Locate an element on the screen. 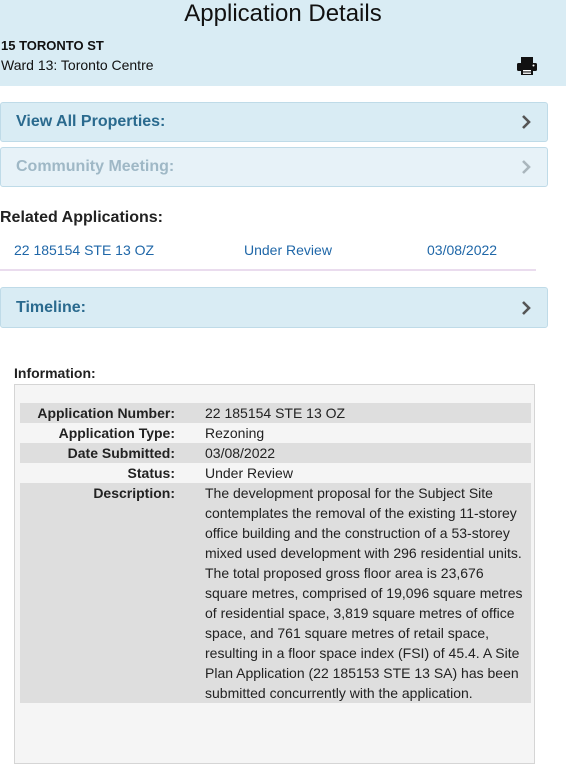 The height and width of the screenshot is (764, 566). related-applications-heading: Related Applications: is located at coordinates (81, 217).